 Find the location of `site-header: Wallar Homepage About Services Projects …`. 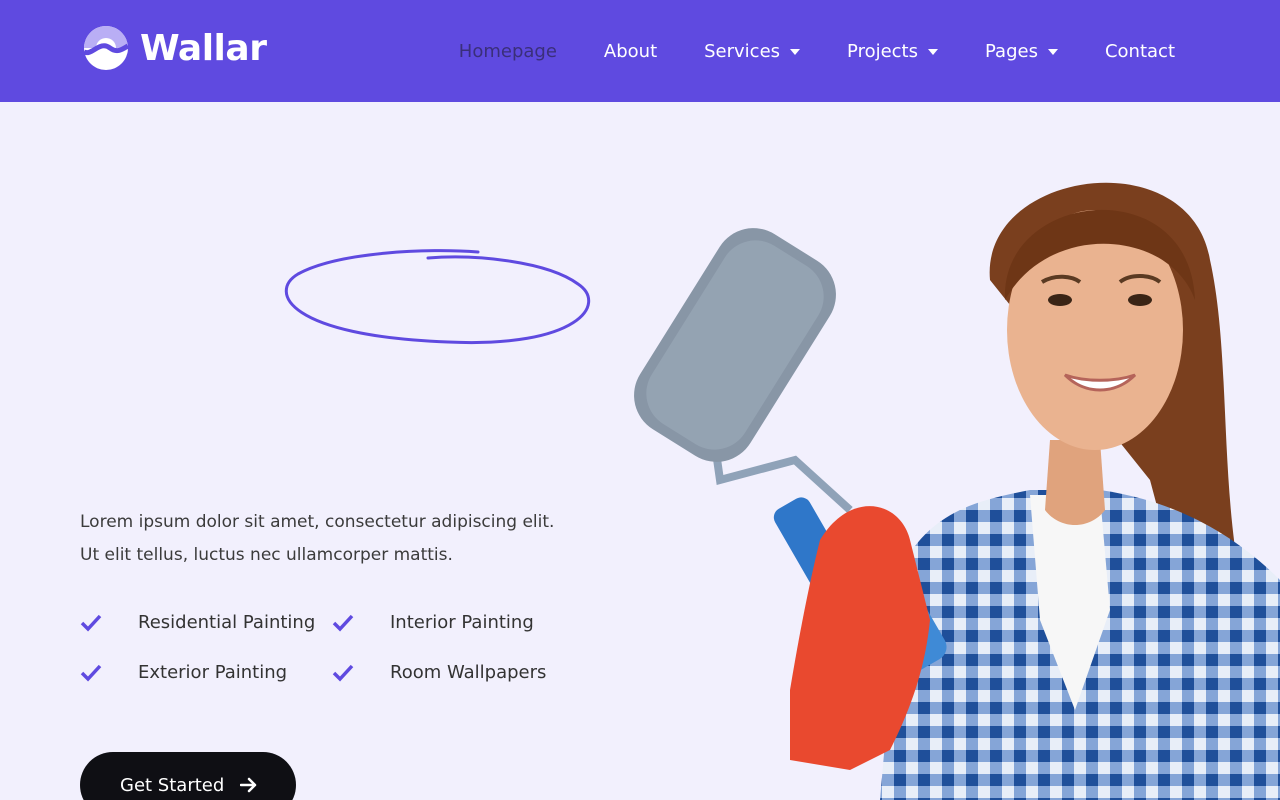

site-header: Wallar Homepage About Services Projects … is located at coordinates (640, 51).